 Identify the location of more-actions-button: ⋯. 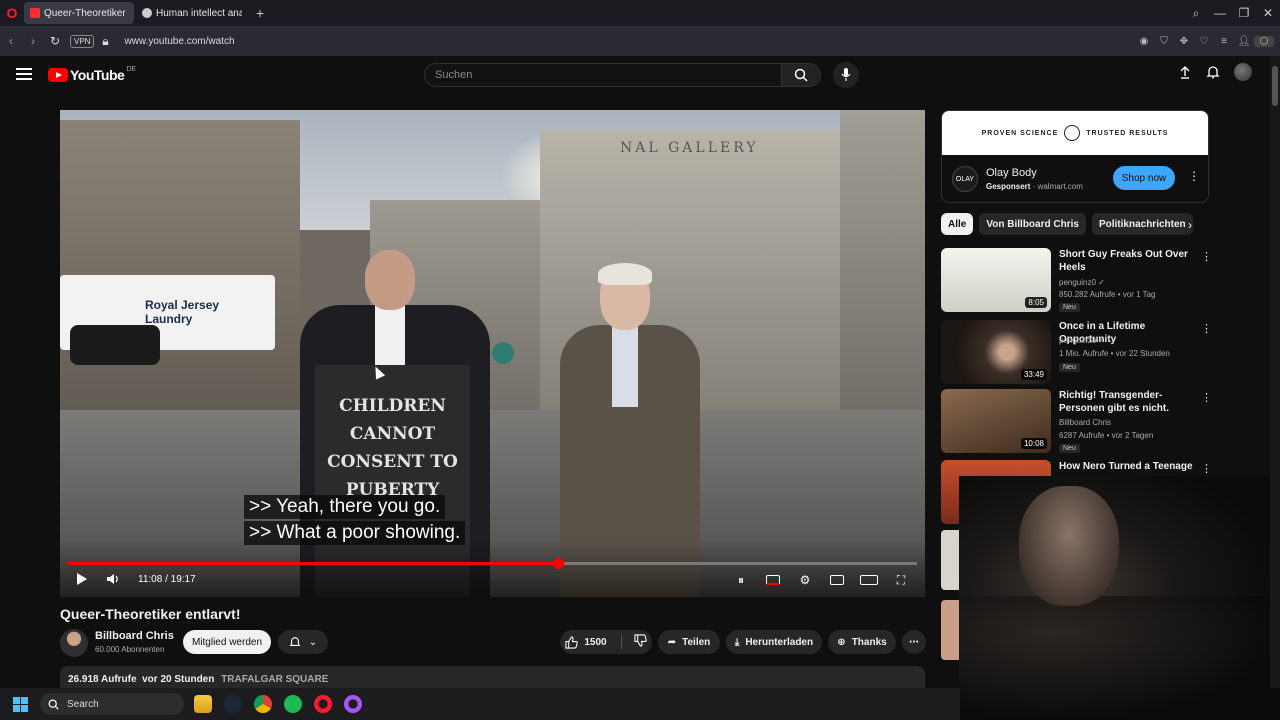
(914, 642).